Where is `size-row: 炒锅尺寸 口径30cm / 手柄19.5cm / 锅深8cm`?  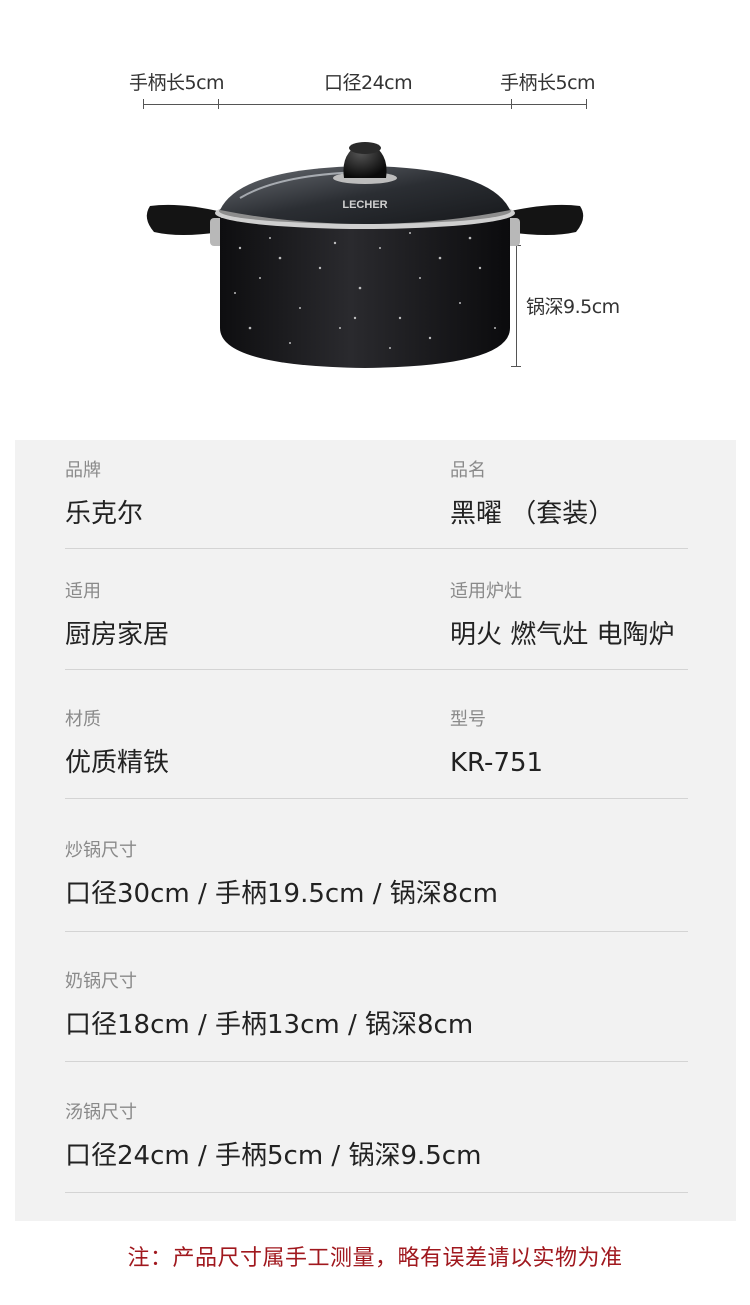 size-row: 炒锅尺寸 口径30cm / 手柄19.5cm / 锅深8cm is located at coordinates (376, 886).